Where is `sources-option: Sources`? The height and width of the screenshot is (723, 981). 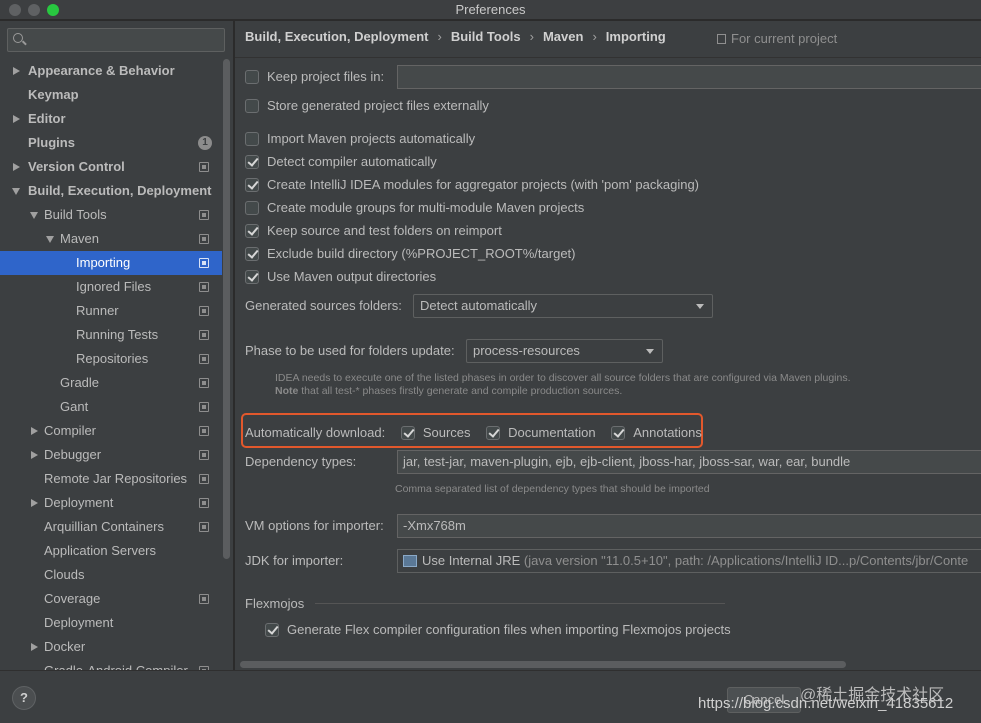 sources-option: Sources is located at coordinates (435, 433).